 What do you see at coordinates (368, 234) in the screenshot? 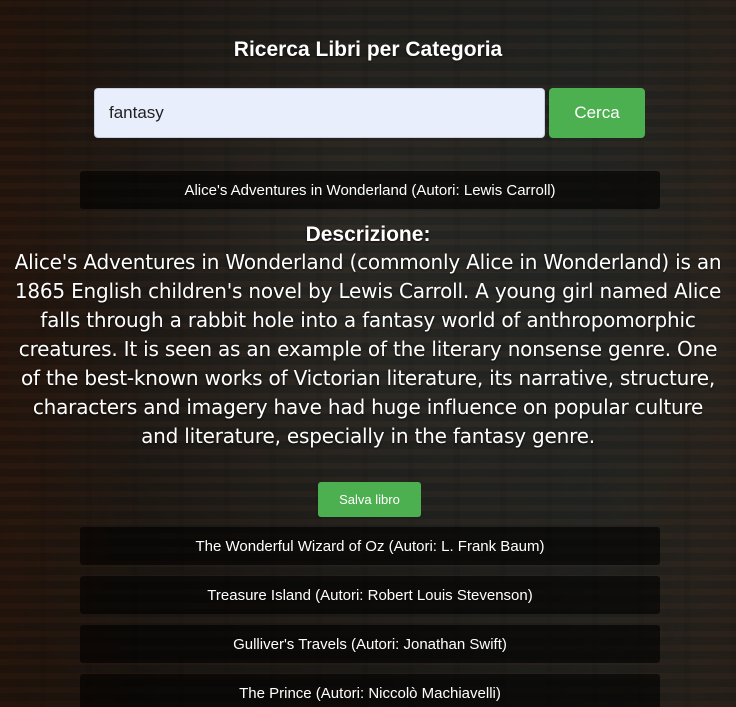
I see `description-heading: Descrizione:` at bounding box center [368, 234].